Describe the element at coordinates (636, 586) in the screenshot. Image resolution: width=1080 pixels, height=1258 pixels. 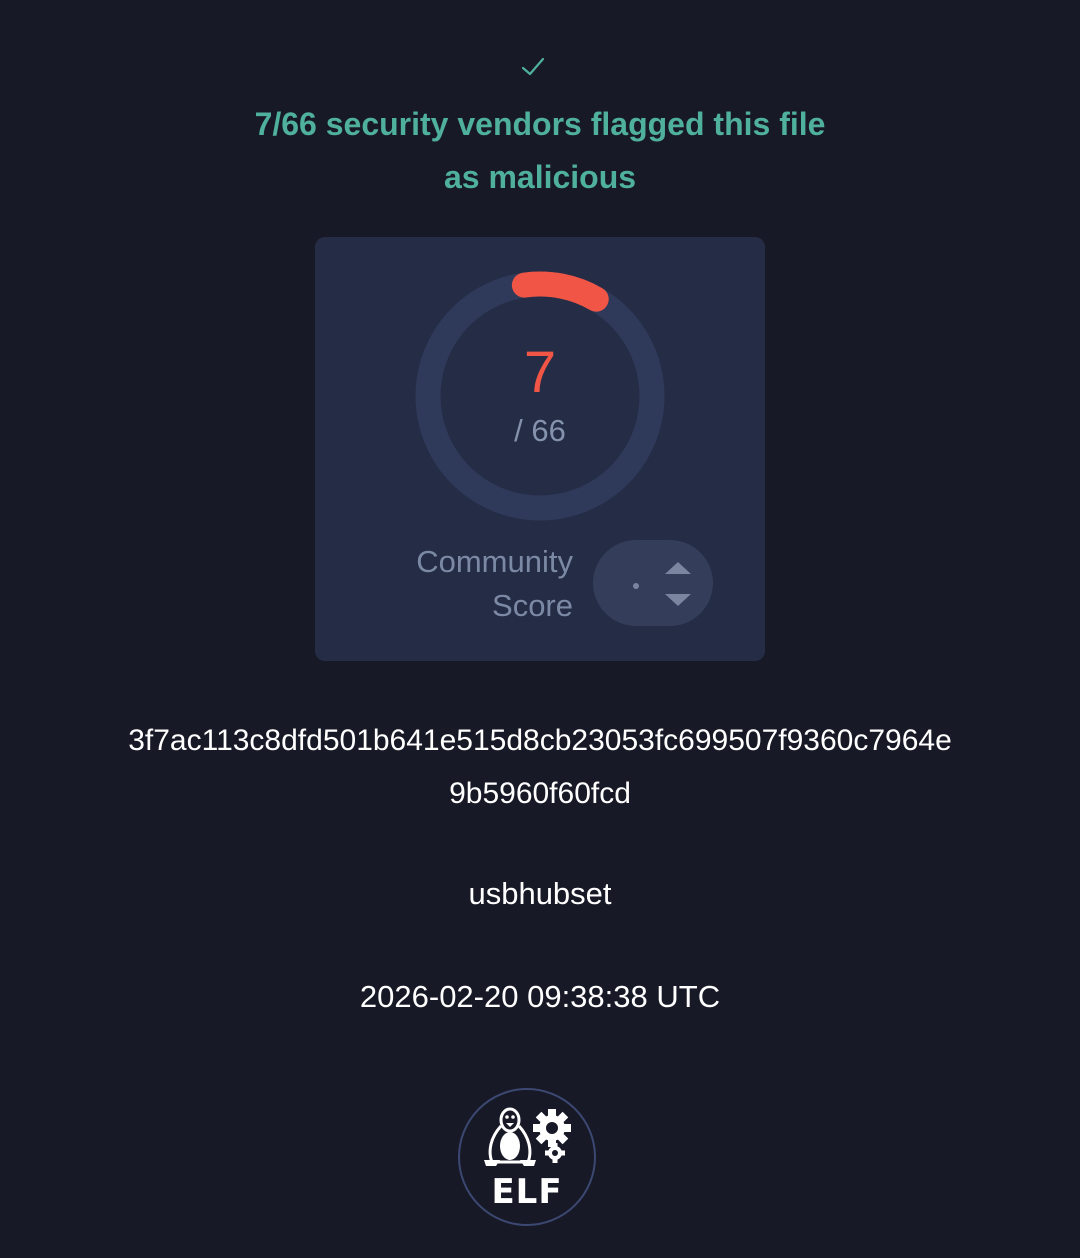
I see `dot-icon` at that location.